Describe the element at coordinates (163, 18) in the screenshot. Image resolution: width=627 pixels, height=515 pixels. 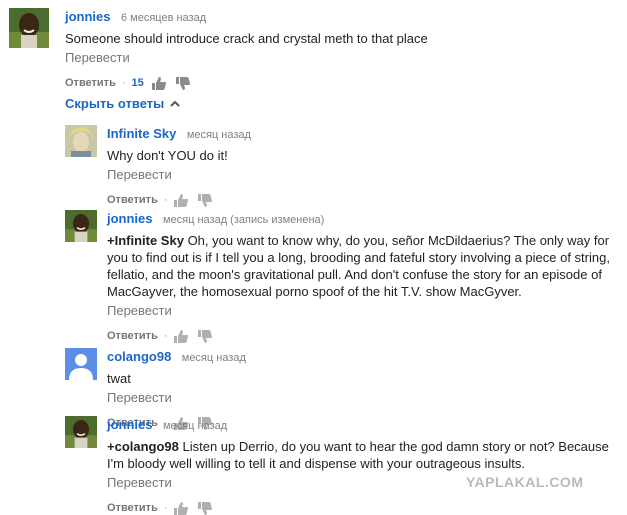
I see `comment-time: 6 месяцев назад` at that location.